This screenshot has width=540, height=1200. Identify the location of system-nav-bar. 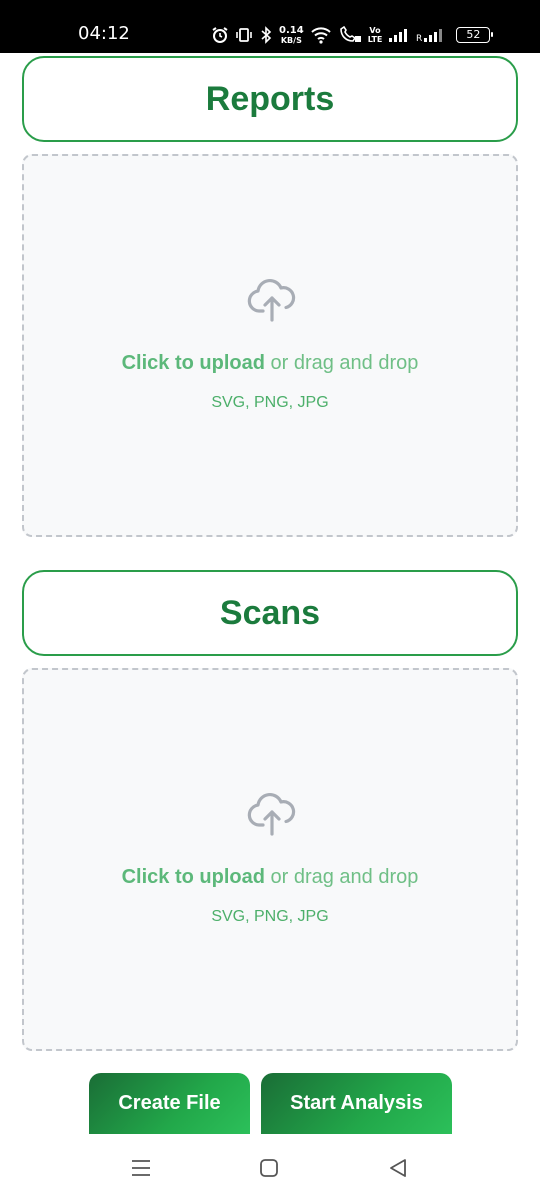
(270, 1167).